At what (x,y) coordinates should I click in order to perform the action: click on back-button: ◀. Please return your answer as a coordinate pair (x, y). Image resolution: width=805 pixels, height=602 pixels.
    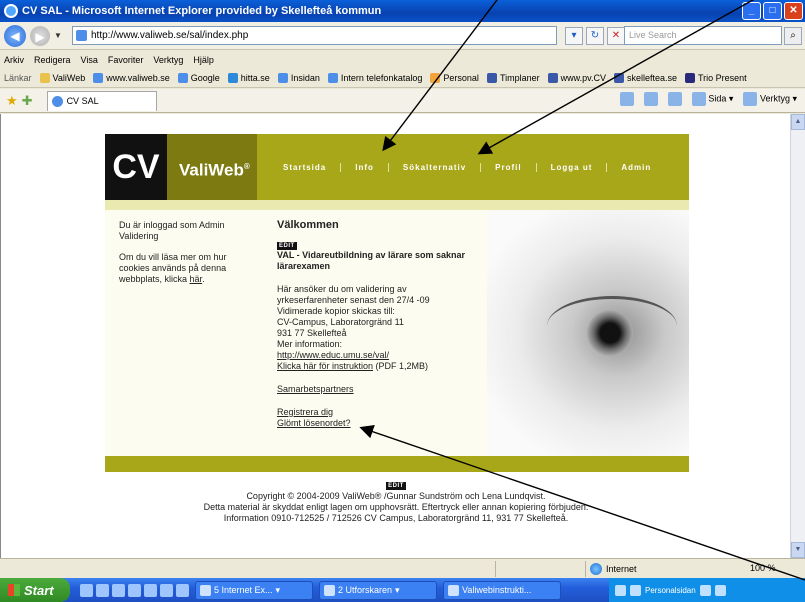
    Looking at the image, I should click on (15, 35).